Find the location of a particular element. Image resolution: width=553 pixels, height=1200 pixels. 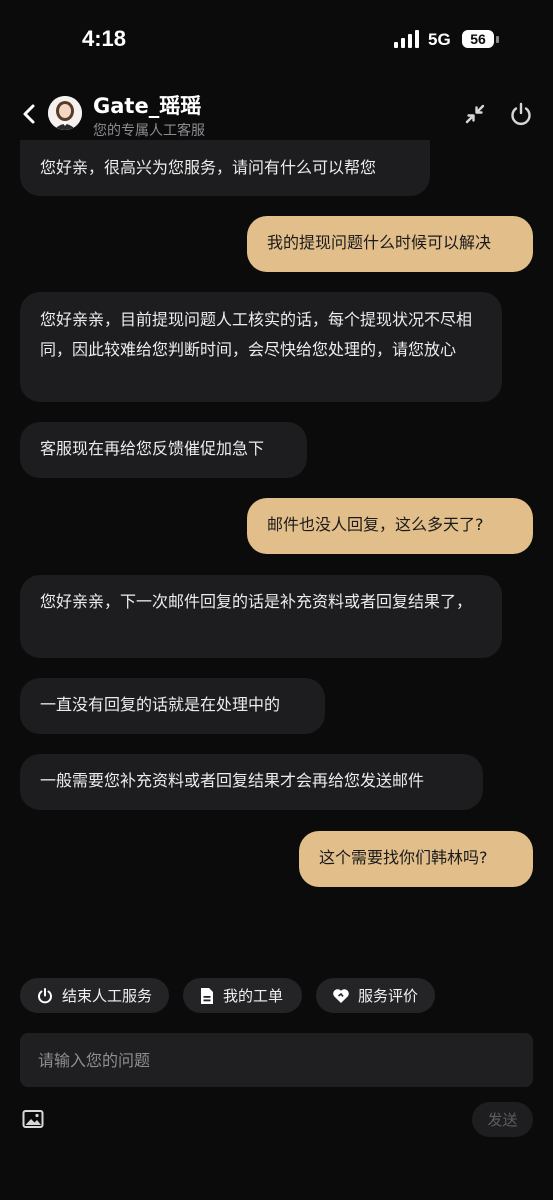

message-agent: 您好亲亲，下一次邮件回复的话是补充资料或者回复结果了， is located at coordinates (261, 616).